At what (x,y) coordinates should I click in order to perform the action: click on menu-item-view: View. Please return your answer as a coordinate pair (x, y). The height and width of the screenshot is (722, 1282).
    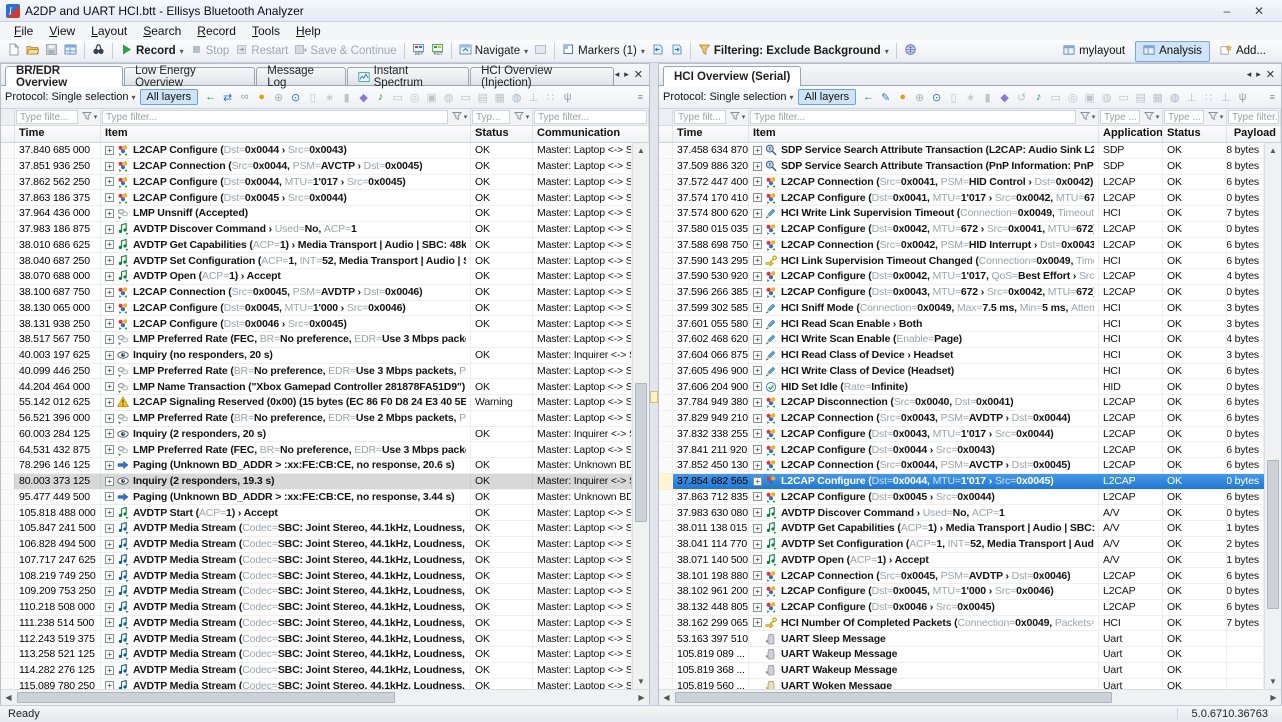
    Looking at the image, I should click on (62, 31).